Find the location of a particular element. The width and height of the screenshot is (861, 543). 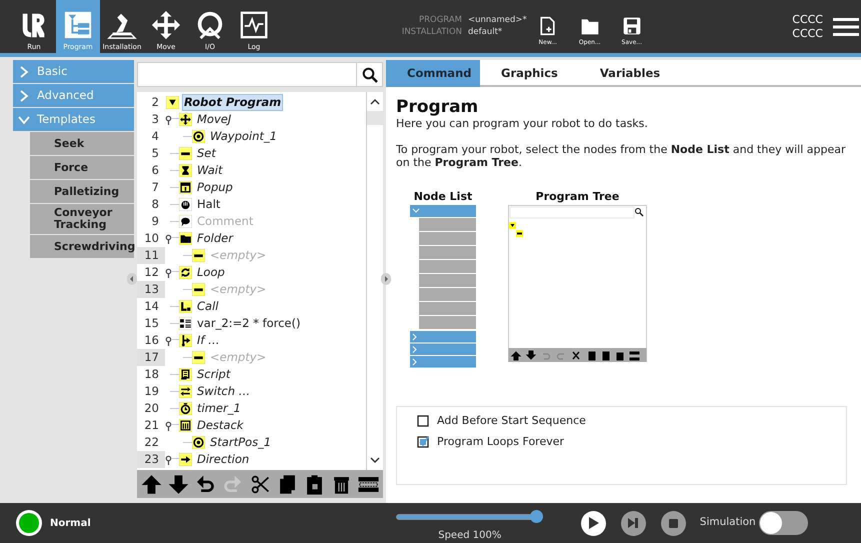

scissors-icon is located at coordinates (260, 484).